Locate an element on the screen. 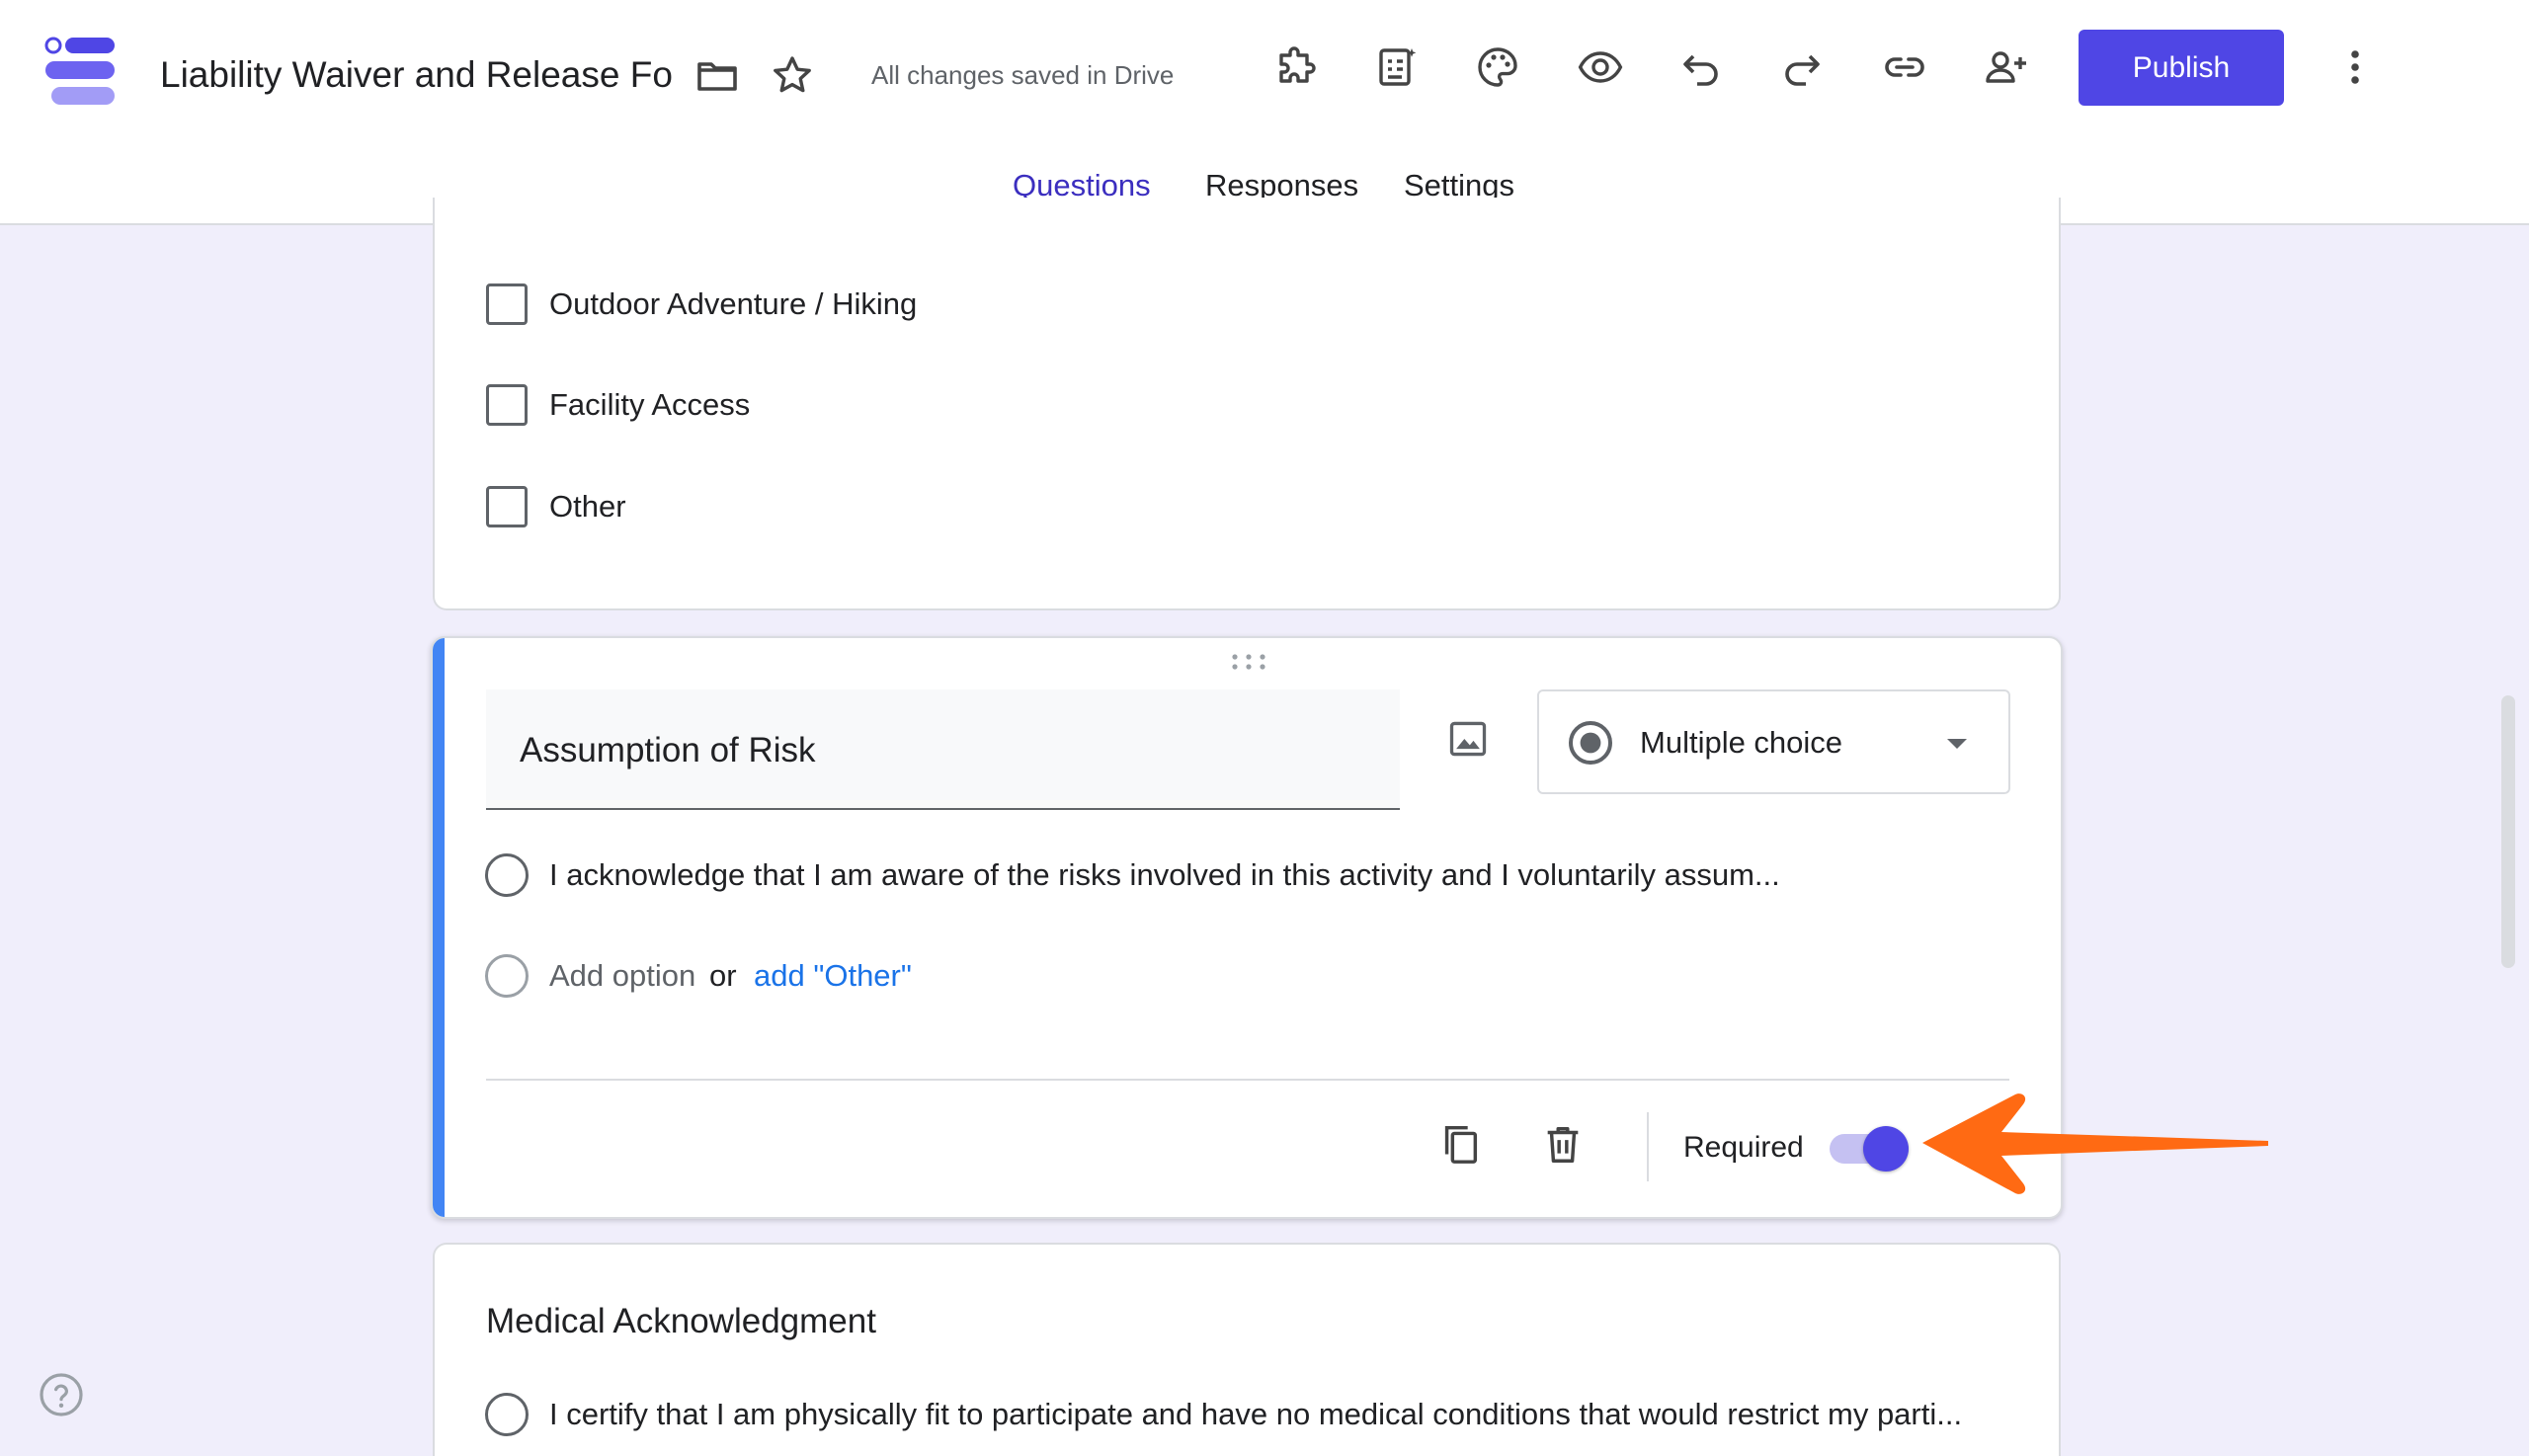  preview-icon is located at coordinates (1600, 67).